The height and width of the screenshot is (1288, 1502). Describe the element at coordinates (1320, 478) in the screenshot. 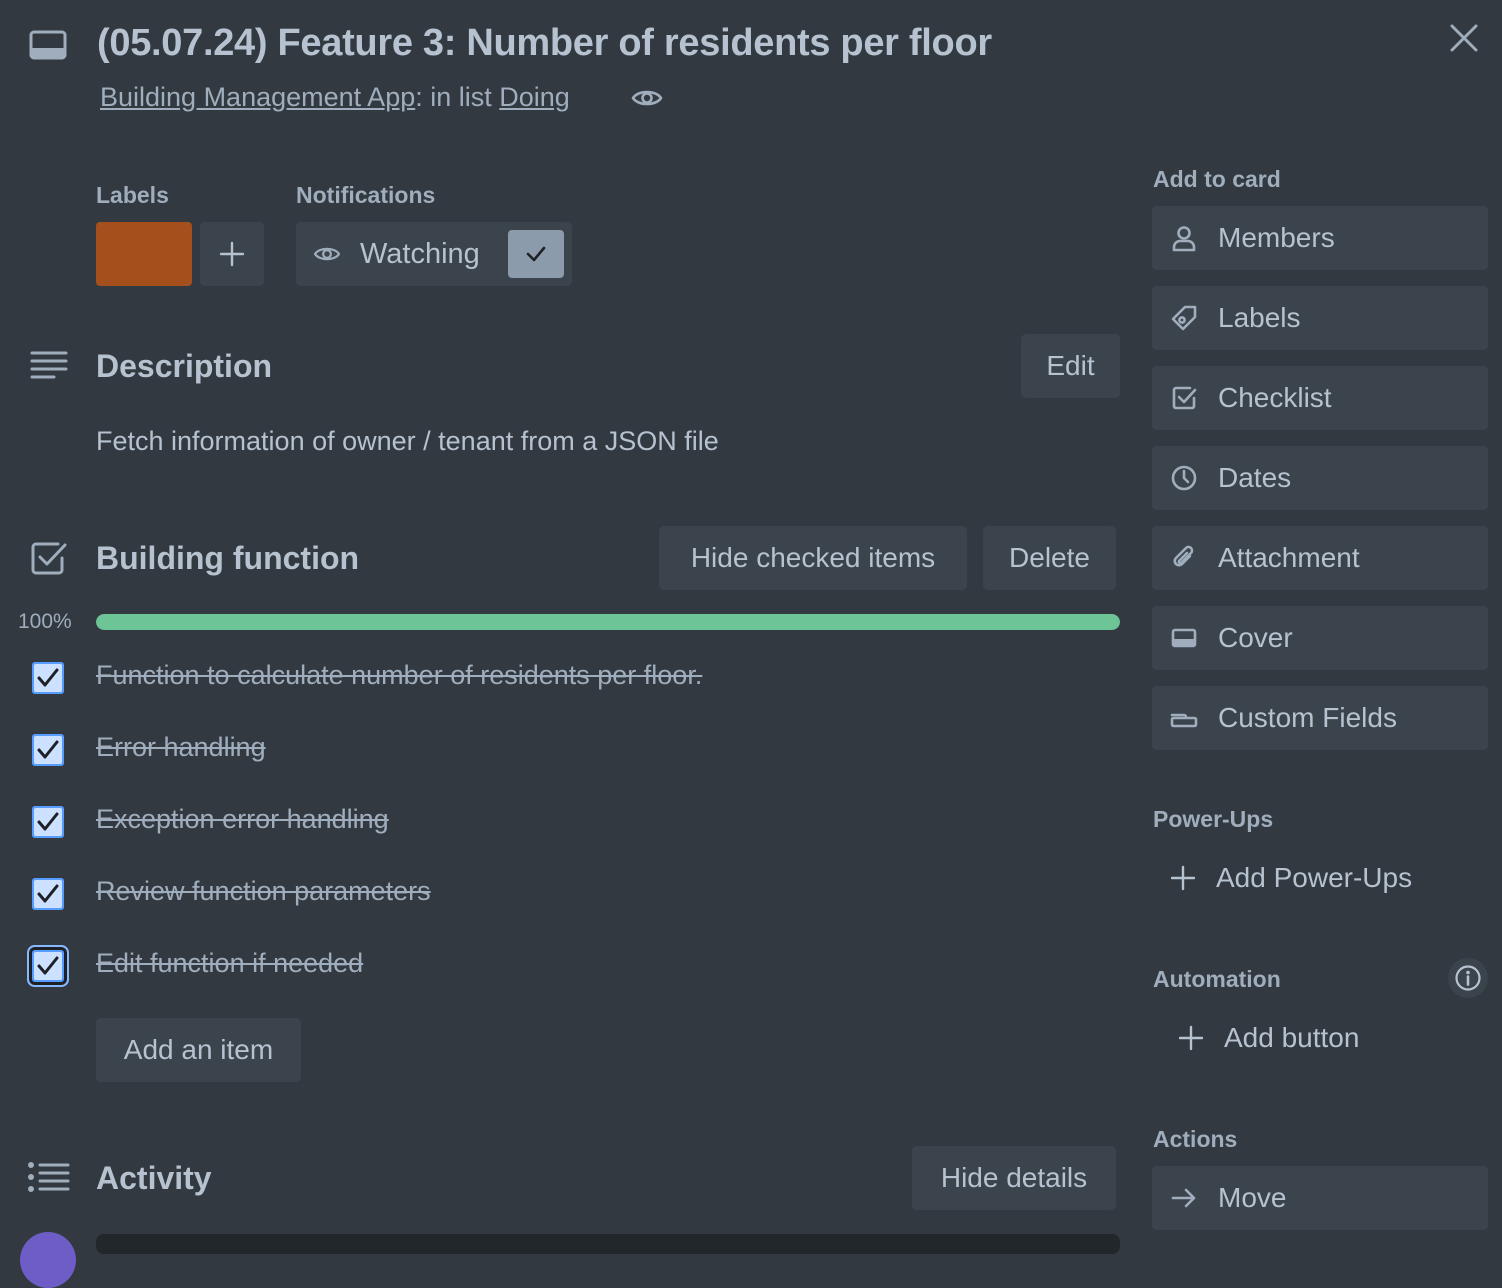

I see `dates-button: Dates` at that location.